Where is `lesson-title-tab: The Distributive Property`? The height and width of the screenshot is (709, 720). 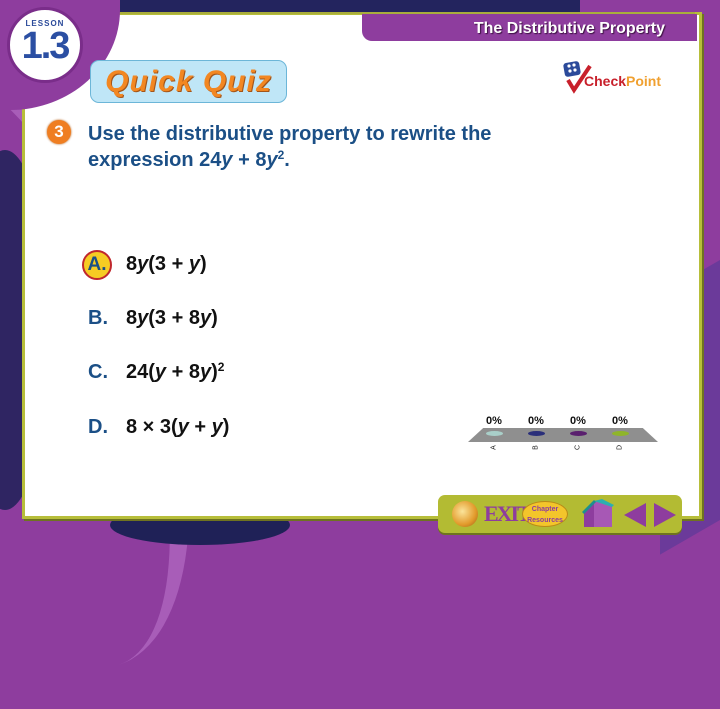 lesson-title-tab: The Distributive Property is located at coordinates (529, 27).